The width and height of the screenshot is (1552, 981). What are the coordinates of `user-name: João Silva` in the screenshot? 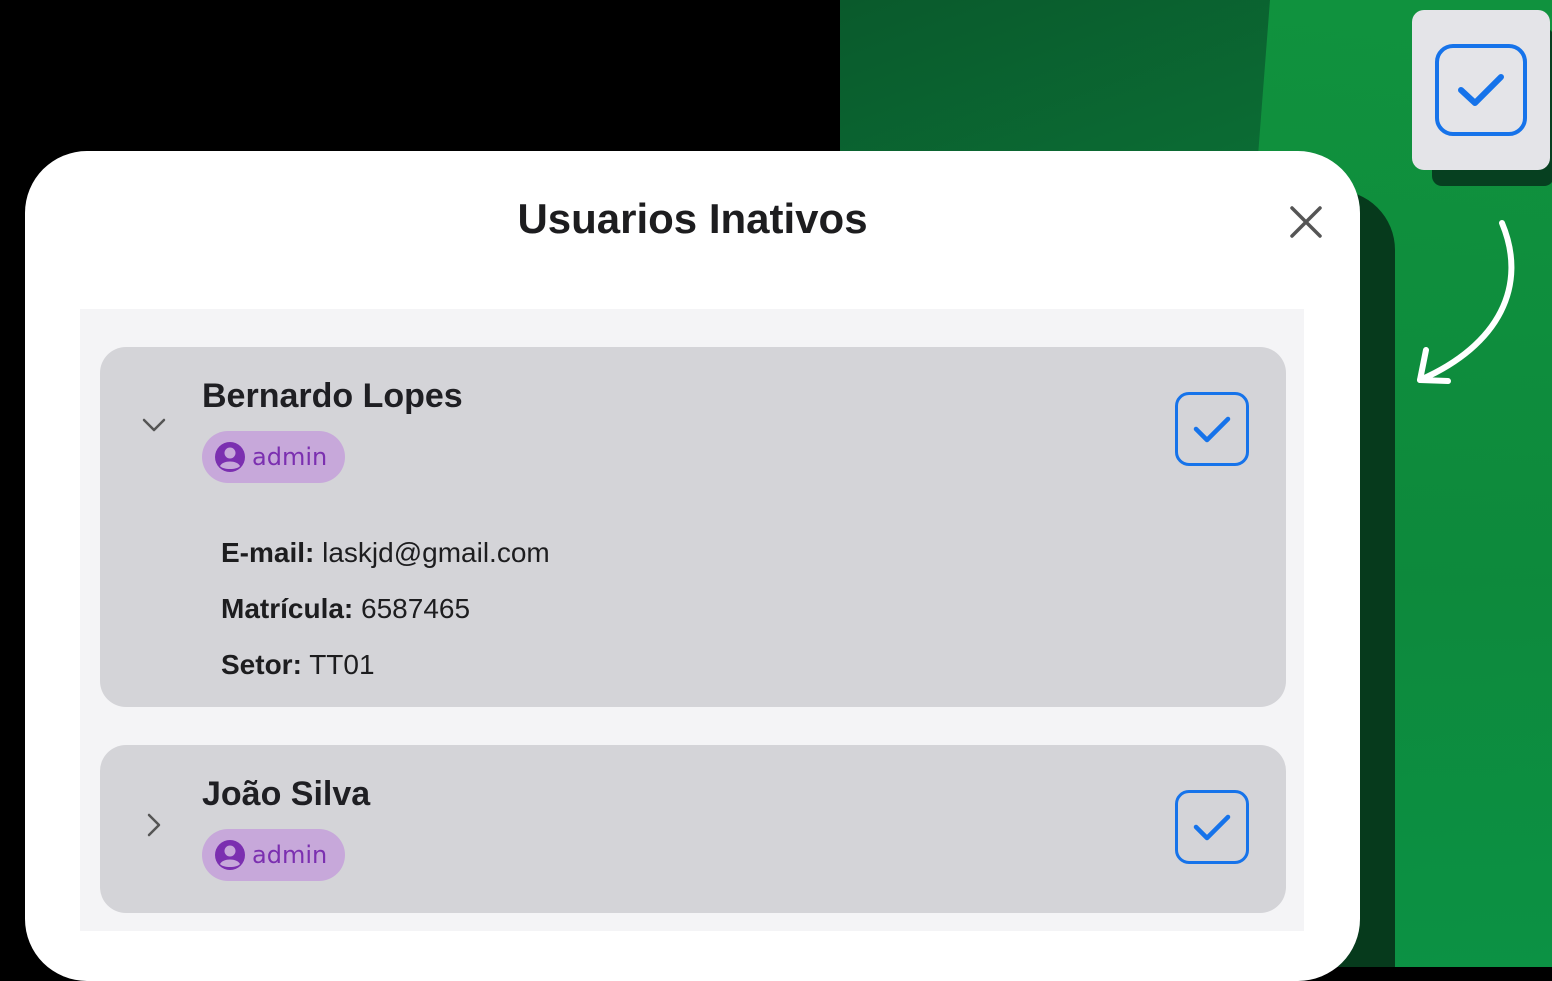 It's located at (286, 794).